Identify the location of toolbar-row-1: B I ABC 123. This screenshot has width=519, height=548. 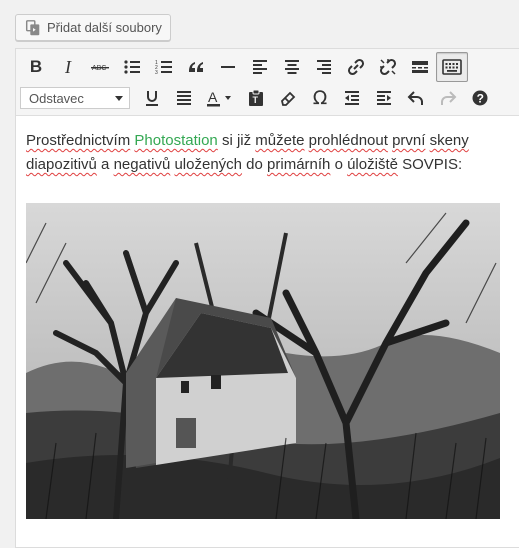
(244, 67).